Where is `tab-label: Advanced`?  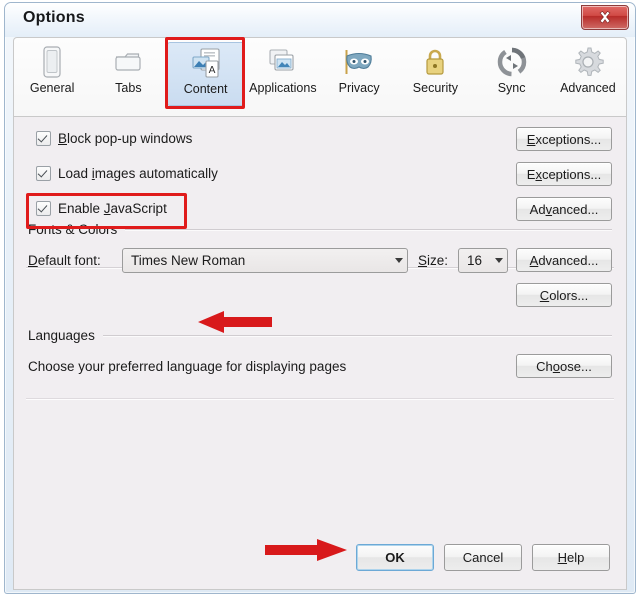 tab-label: Advanced is located at coordinates (588, 88).